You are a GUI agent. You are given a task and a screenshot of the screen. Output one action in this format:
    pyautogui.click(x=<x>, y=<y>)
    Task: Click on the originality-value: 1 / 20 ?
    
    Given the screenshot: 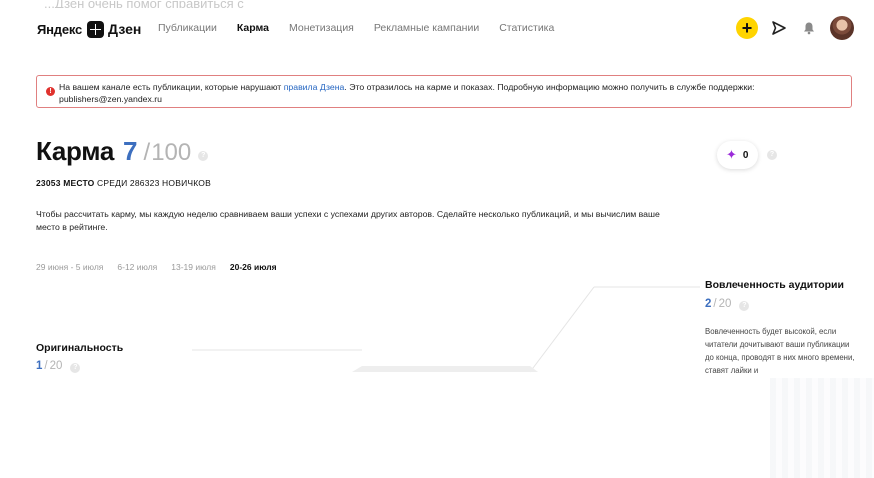 What is the action you would take?
    pyautogui.click(x=58, y=366)
    